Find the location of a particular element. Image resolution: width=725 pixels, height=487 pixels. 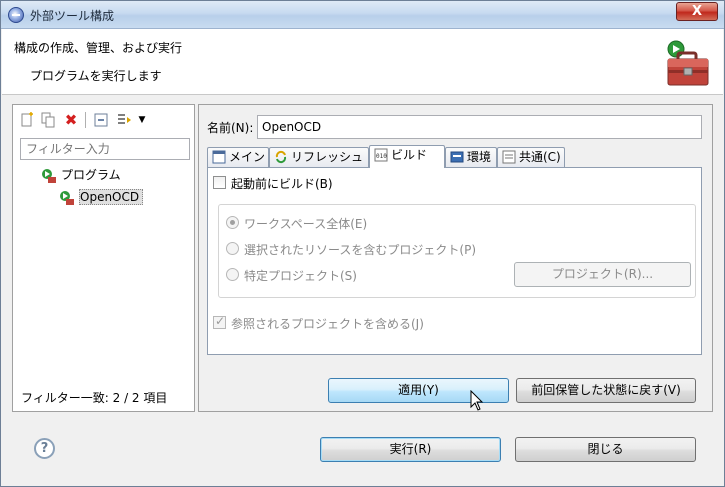

environment-tab-icon is located at coordinates (457, 157).